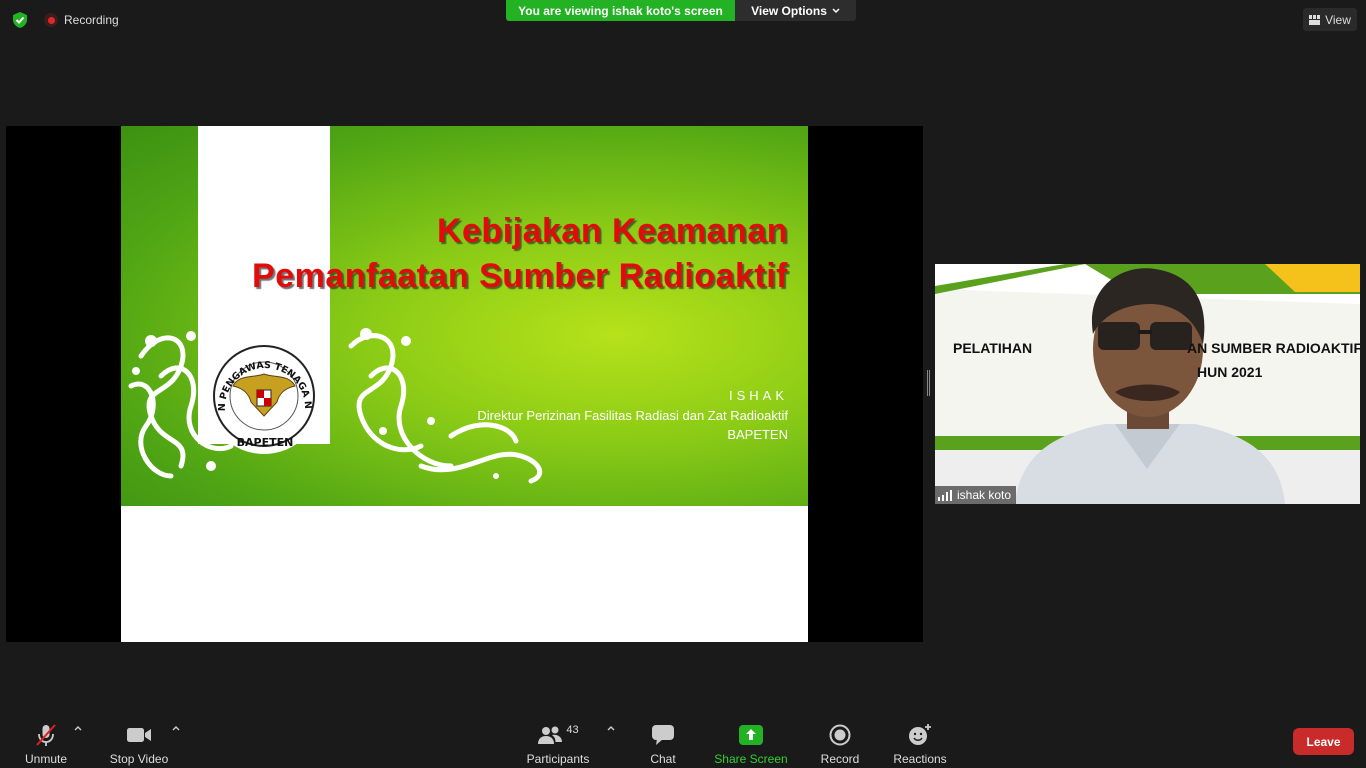 The height and width of the screenshot is (768, 1366). What do you see at coordinates (46, 759) in the screenshot?
I see `unmute-label: Unmute` at bounding box center [46, 759].